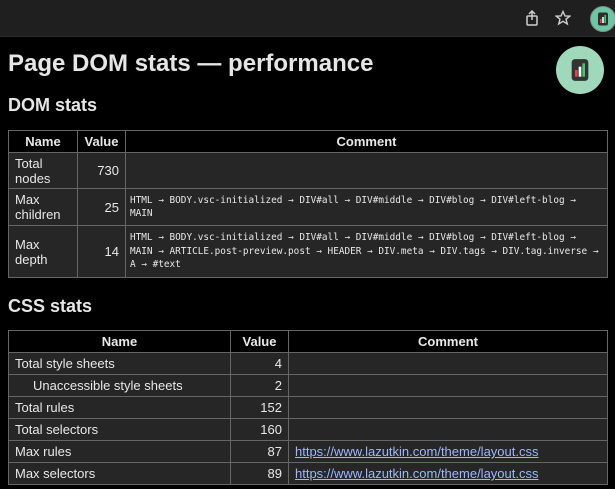 The height and width of the screenshot is (489, 615). I want to click on row-value: 87, so click(259, 451).